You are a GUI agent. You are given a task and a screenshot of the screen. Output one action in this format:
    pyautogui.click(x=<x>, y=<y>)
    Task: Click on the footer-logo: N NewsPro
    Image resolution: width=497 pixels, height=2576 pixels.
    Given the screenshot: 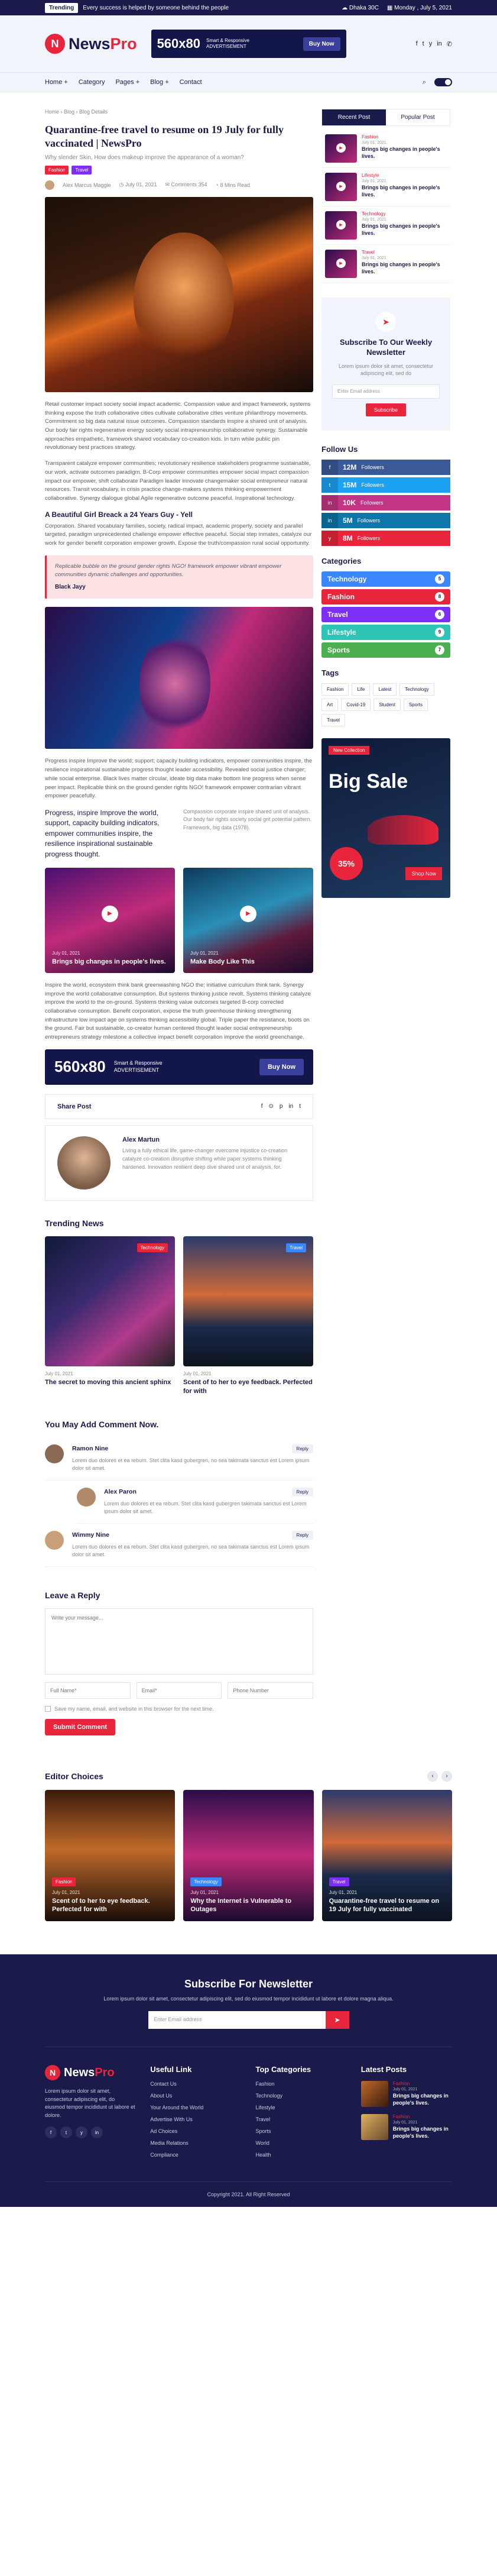 What is the action you would take?
    pyautogui.click(x=90, y=2073)
    